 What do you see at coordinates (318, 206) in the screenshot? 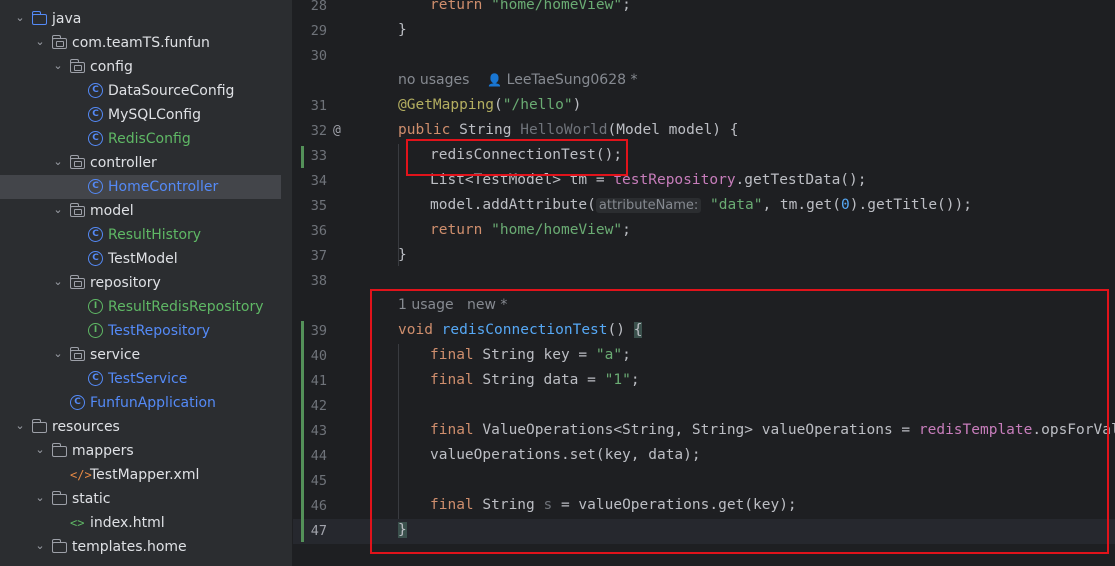
I see `line-number: 35` at bounding box center [318, 206].